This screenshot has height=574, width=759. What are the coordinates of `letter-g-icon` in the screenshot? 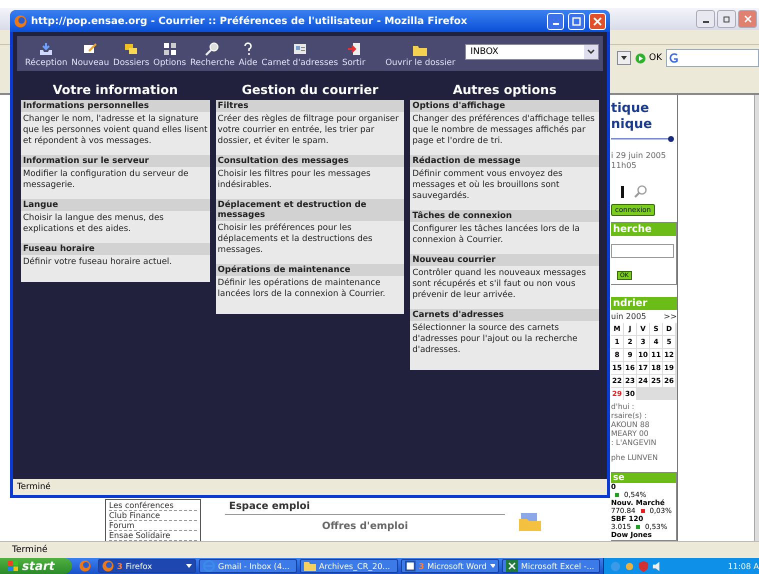 It's located at (674, 58).